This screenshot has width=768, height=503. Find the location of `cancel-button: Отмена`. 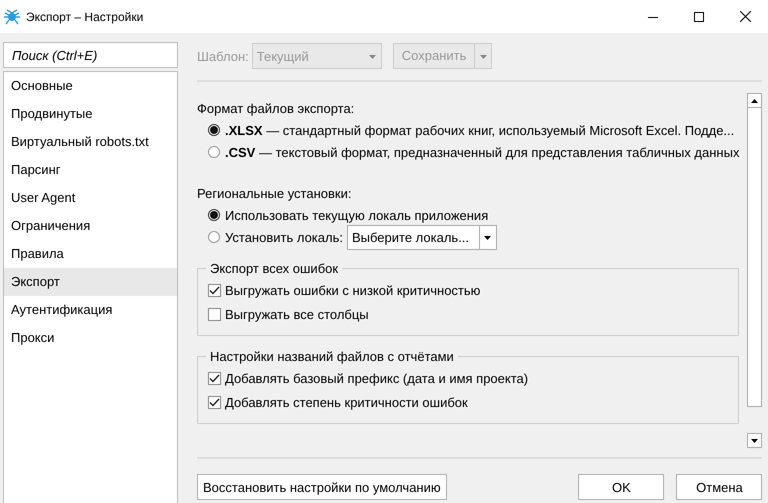

cancel-button: Отмена is located at coordinates (719, 487).